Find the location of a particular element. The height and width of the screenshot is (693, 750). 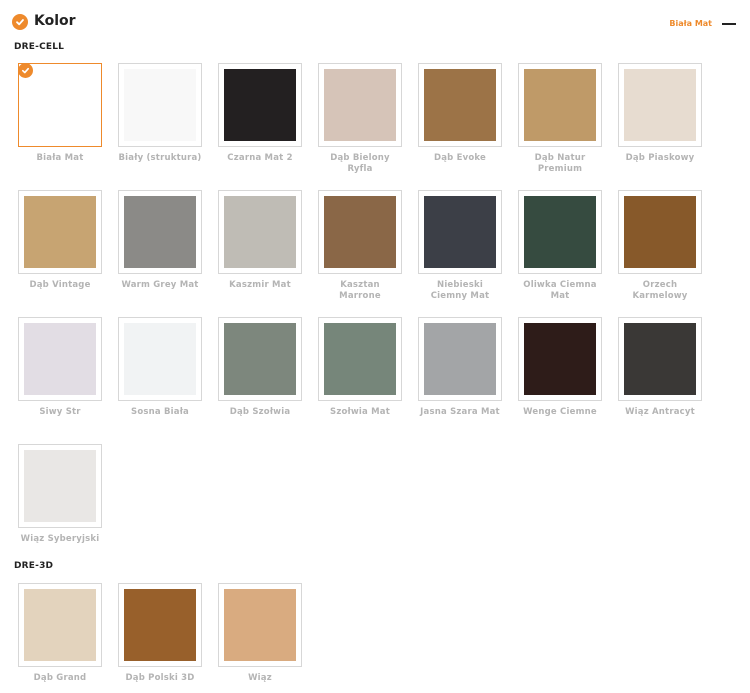

color-swatch: Kasztan Marrone is located at coordinates (360, 246).